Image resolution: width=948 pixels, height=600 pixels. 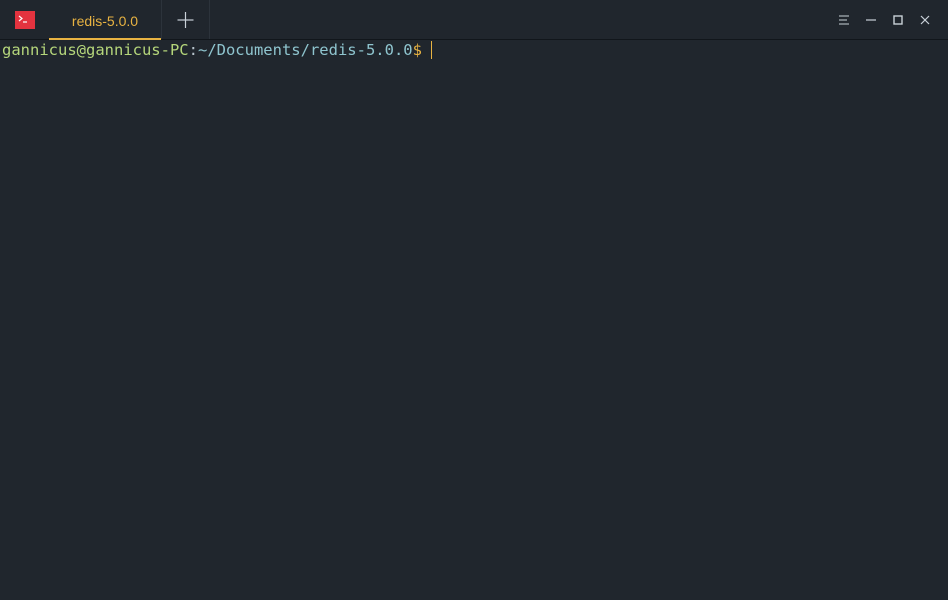 I want to click on plus-icon, so click(x=185, y=20).